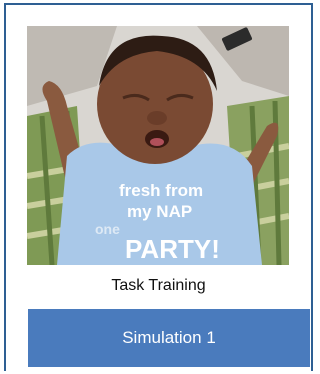 The height and width of the screenshot is (374, 320). What do you see at coordinates (107, 229) in the screenshot?
I see `shirt-text-line-3: one` at bounding box center [107, 229].